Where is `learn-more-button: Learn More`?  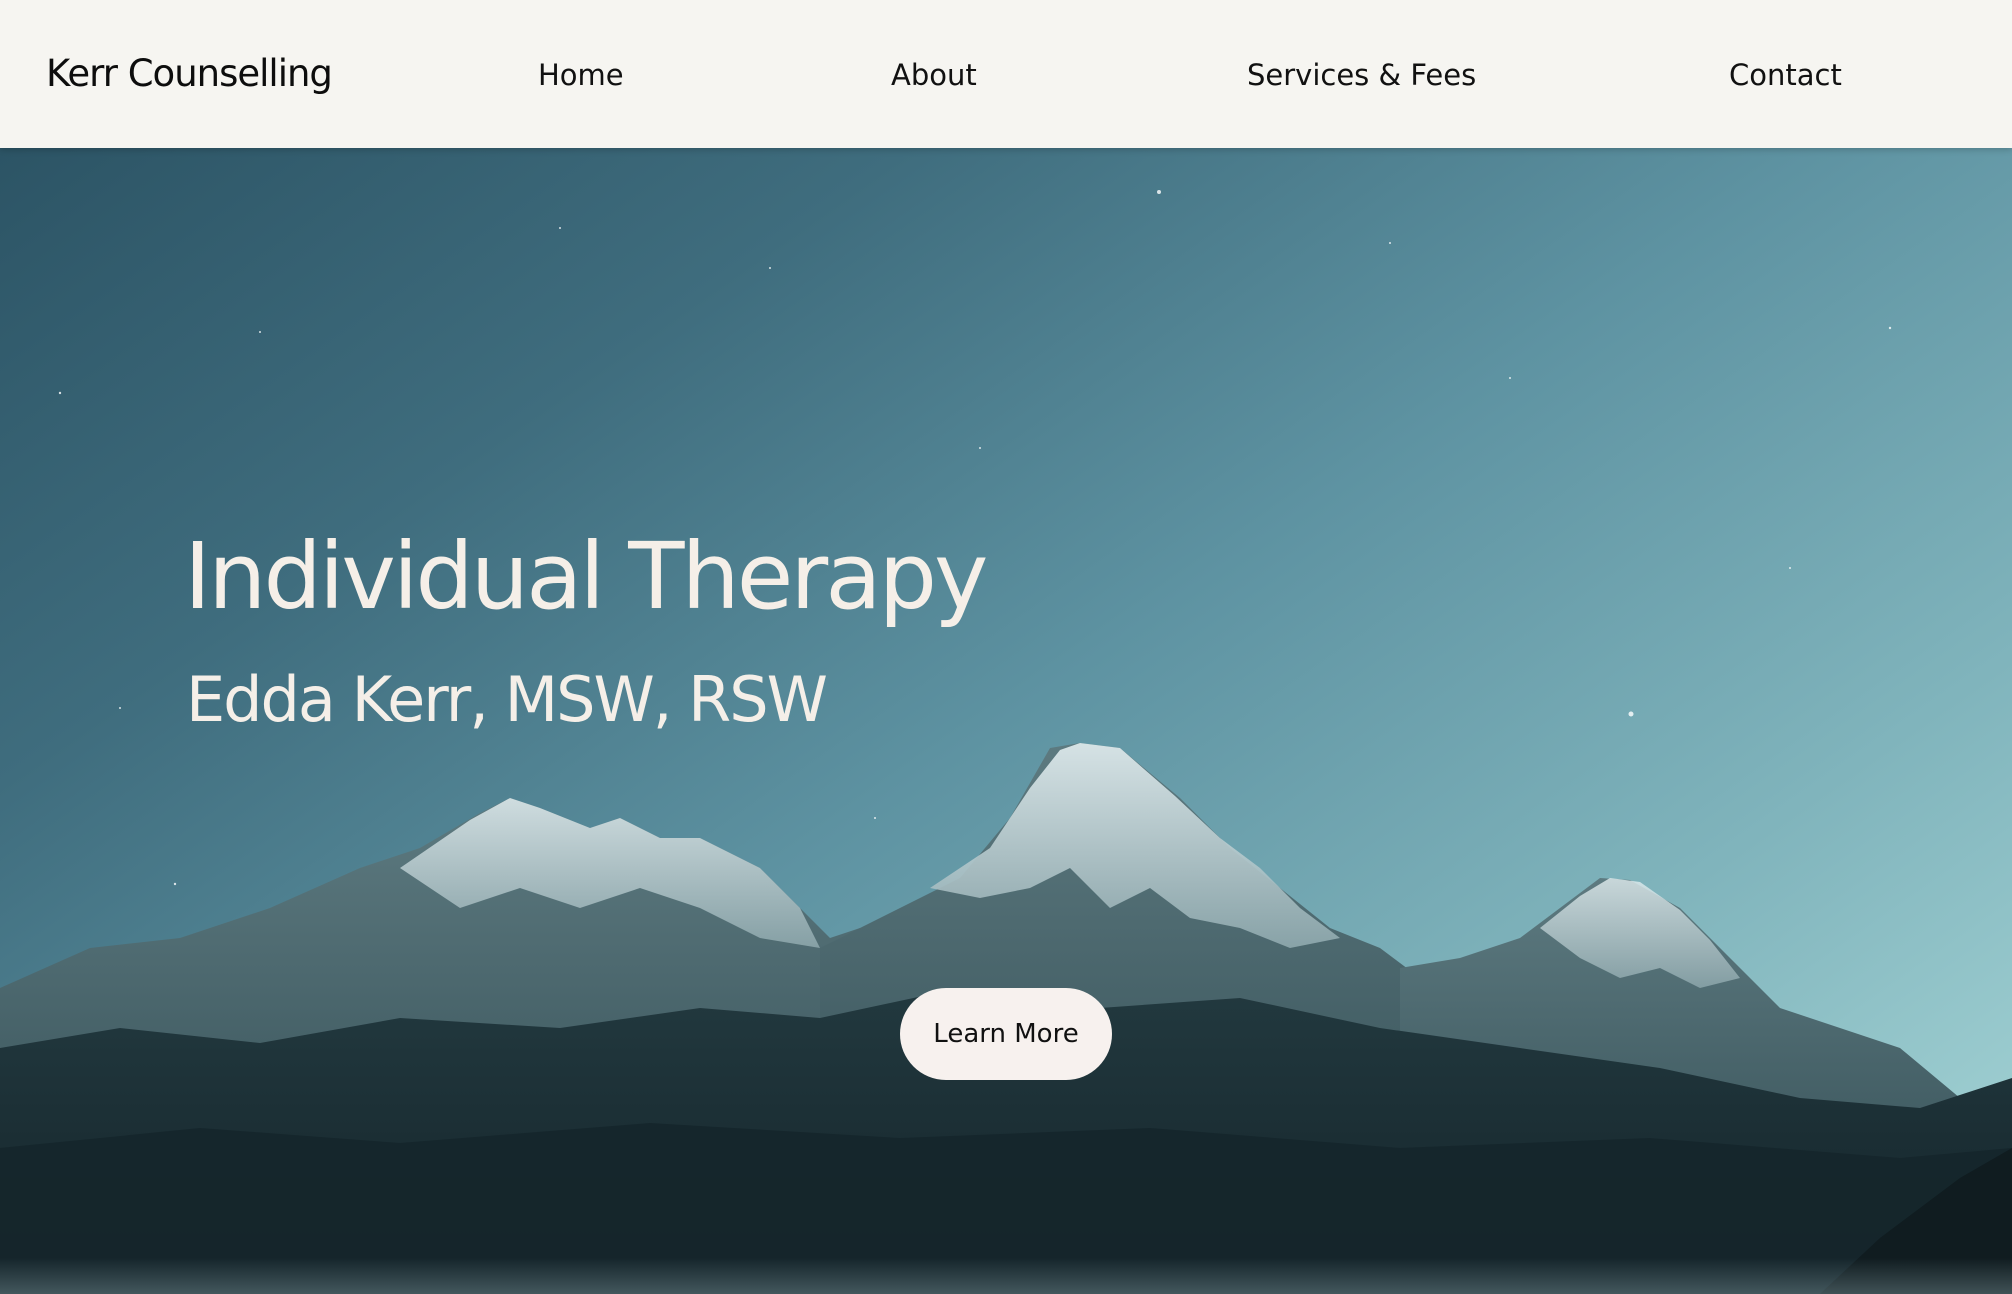
learn-more-button: Learn More is located at coordinates (1006, 1034).